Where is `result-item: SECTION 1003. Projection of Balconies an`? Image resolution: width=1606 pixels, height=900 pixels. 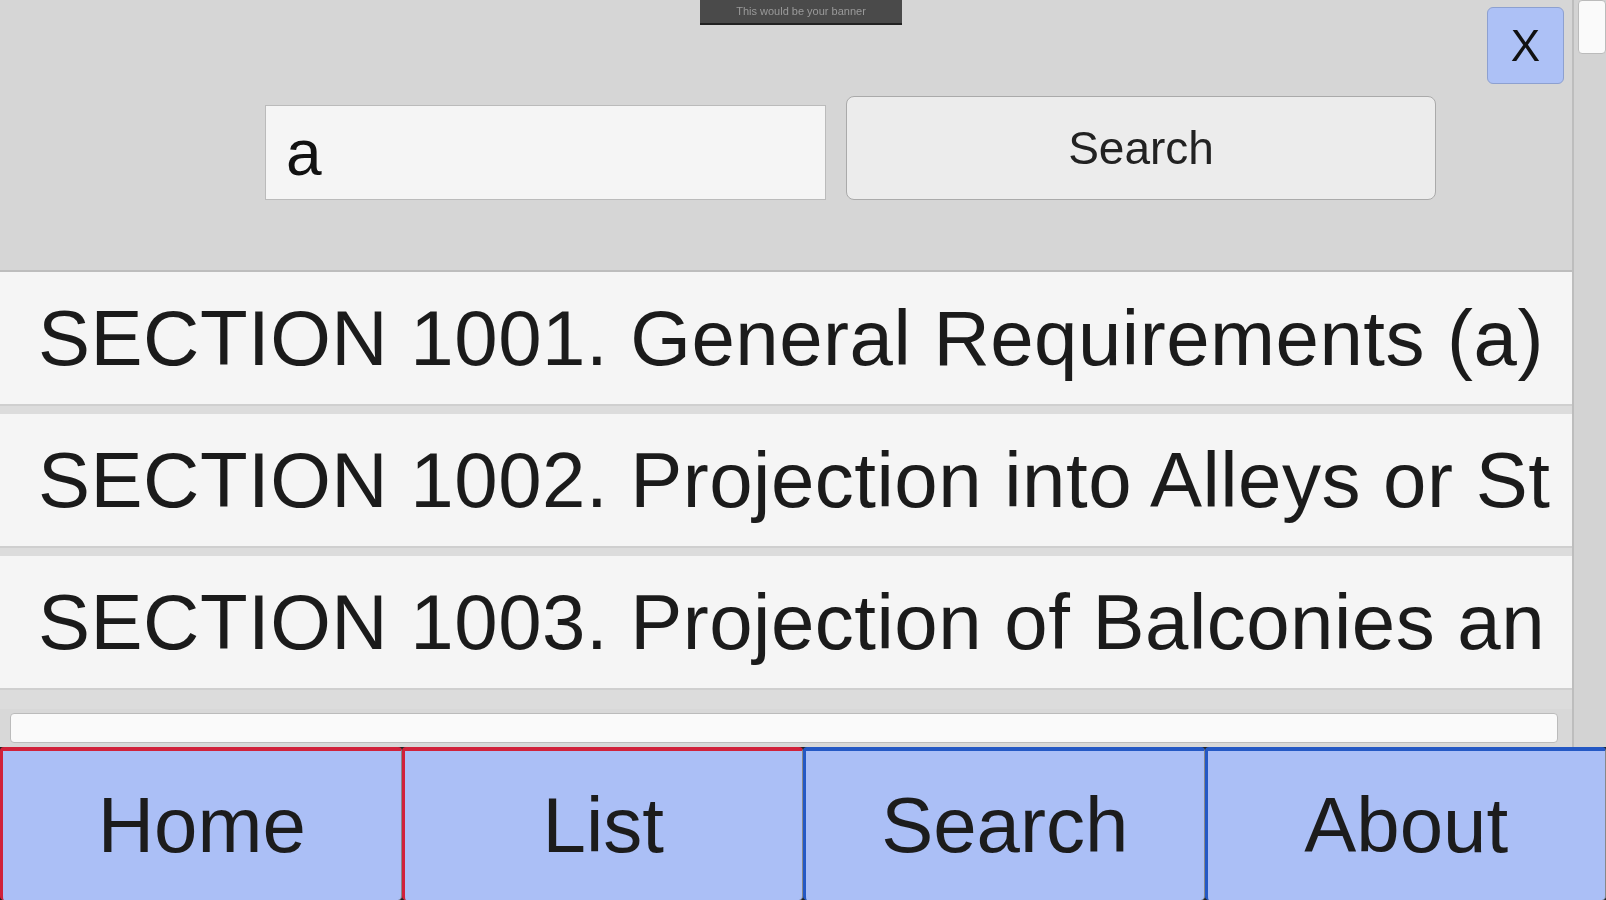
result-item: SECTION 1003. Projection of Balconies an is located at coordinates (786, 623).